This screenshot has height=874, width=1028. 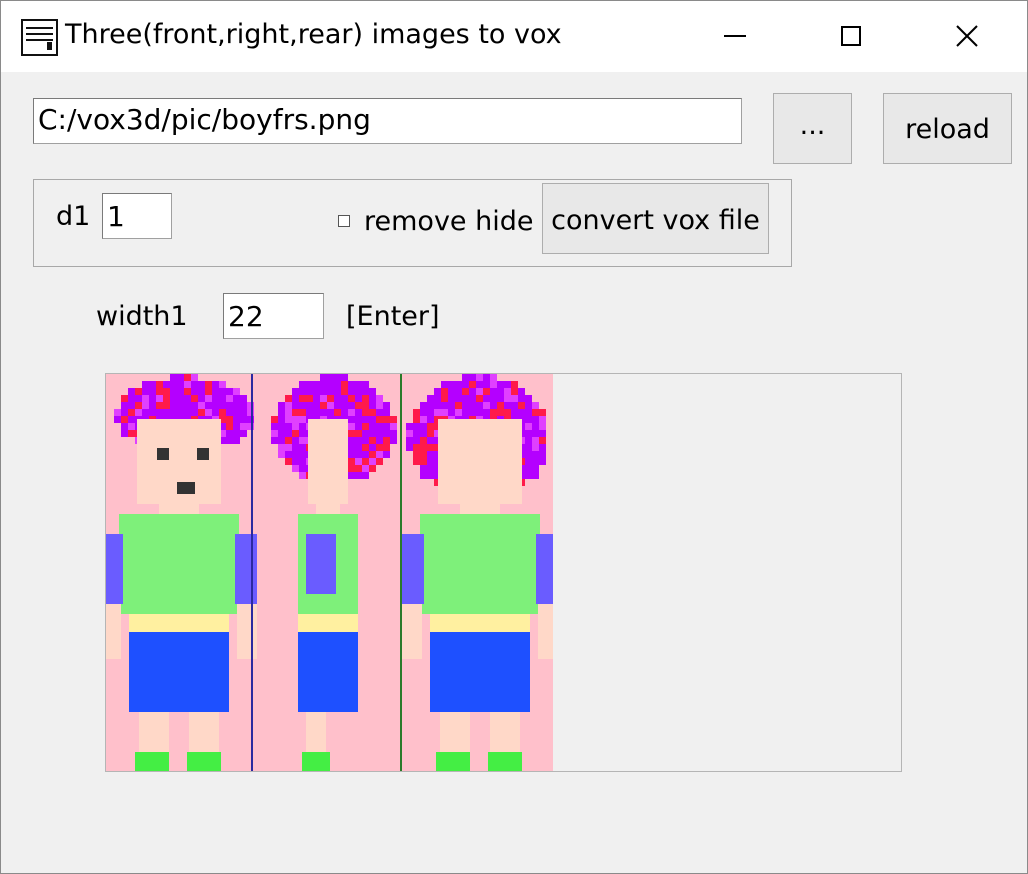 What do you see at coordinates (387, 121) in the screenshot?
I see `file-path-input: C:/vox3d/pic/boyfrs.png` at bounding box center [387, 121].